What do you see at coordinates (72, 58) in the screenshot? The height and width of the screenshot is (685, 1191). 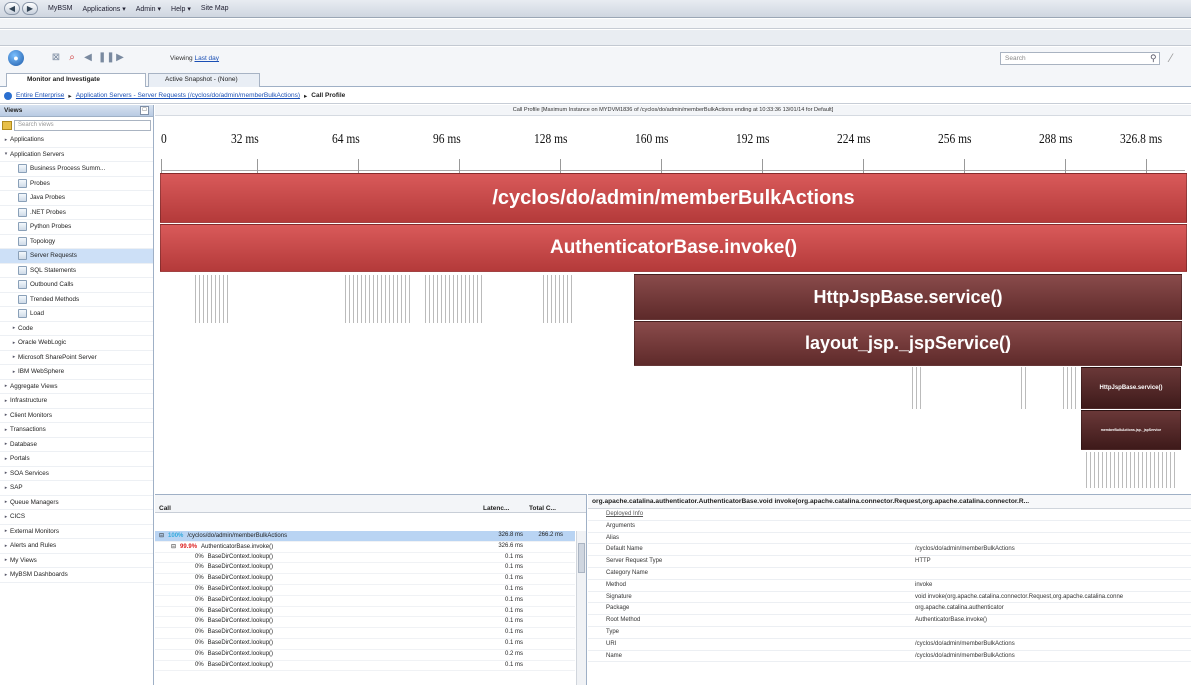 I see `pin-icon: ⌕` at bounding box center [72, 58].